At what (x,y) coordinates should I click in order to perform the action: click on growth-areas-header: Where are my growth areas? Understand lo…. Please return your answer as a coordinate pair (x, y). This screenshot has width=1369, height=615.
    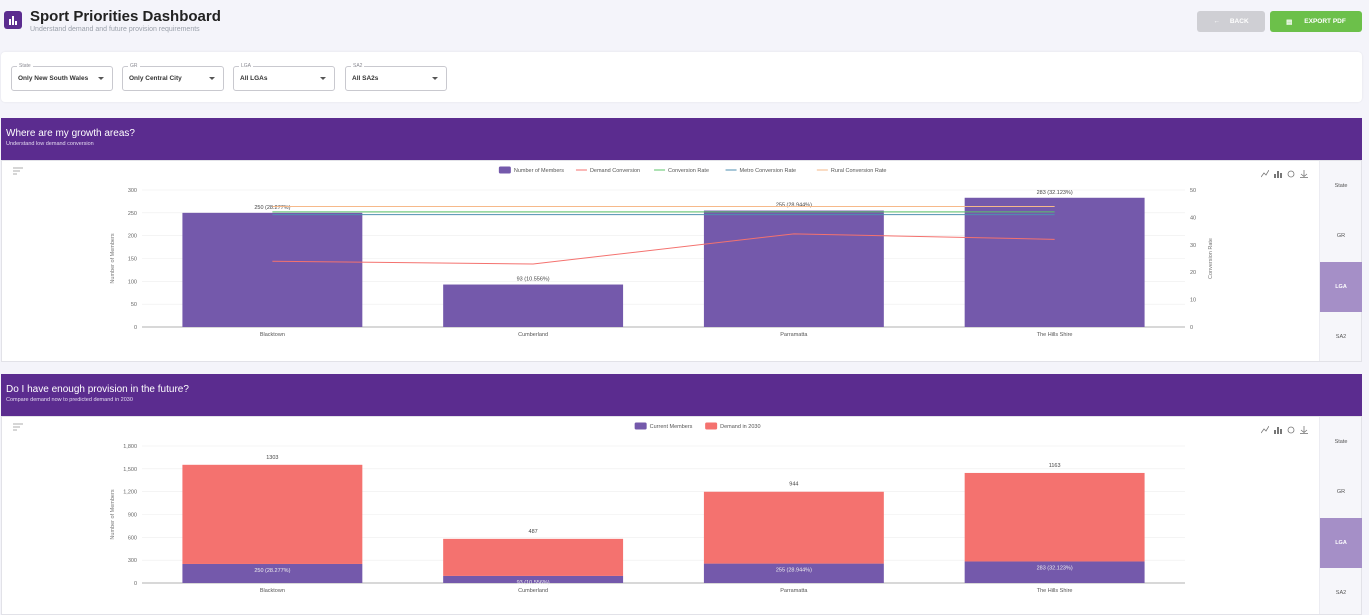
    Looking at the image, I should click on (681, 139).